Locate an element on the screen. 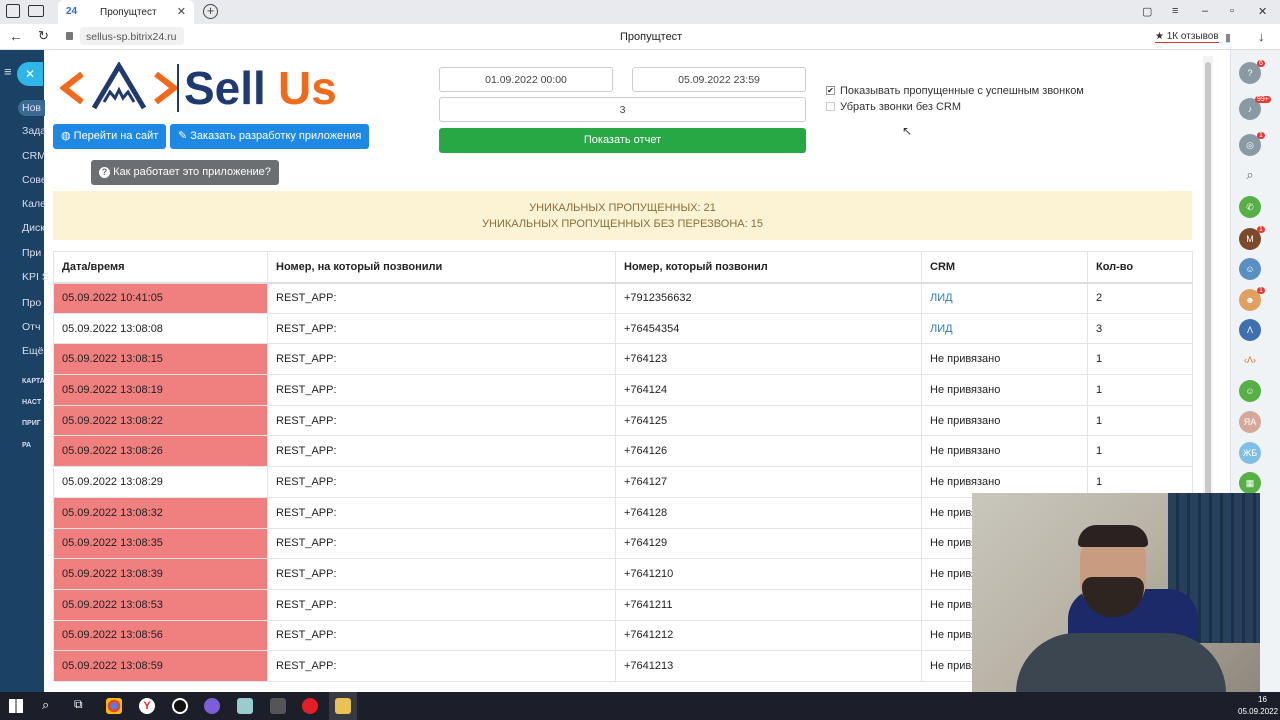 This screenshot has height=720, width=1280. reload-icon: ↻ is located at coordinates (43, 36).